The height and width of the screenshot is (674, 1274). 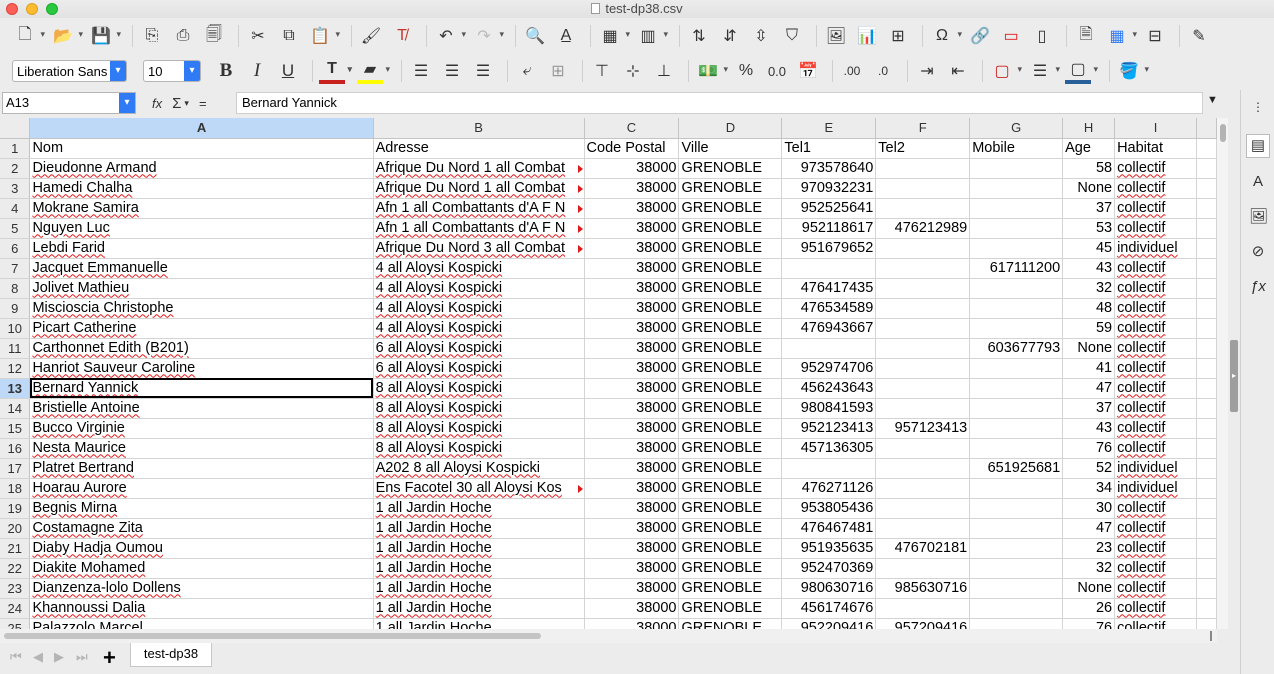 I want to click on cell-b7: 4 all Aloysi Kospicki, so click(x=479, y=268).